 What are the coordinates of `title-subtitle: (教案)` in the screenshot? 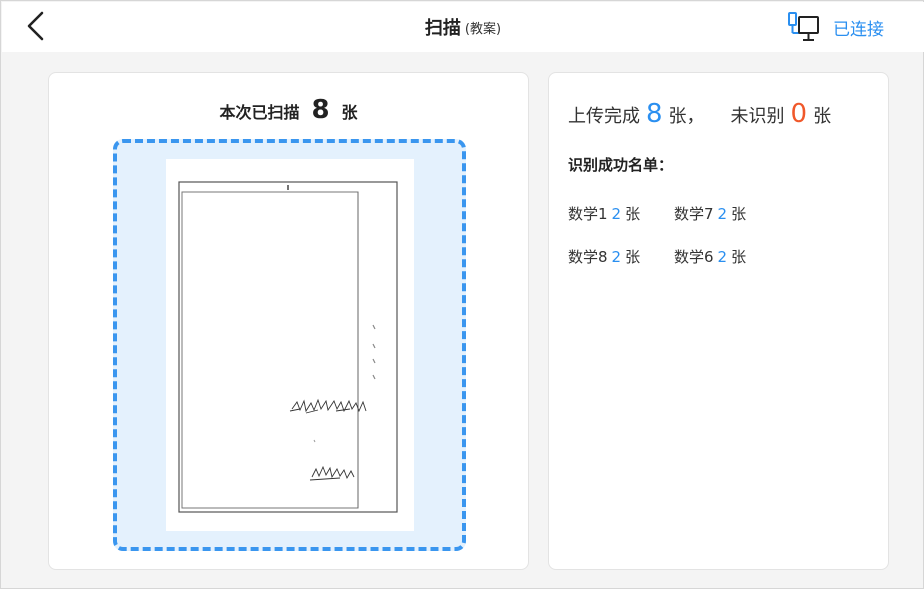 It's located at (483, 29).